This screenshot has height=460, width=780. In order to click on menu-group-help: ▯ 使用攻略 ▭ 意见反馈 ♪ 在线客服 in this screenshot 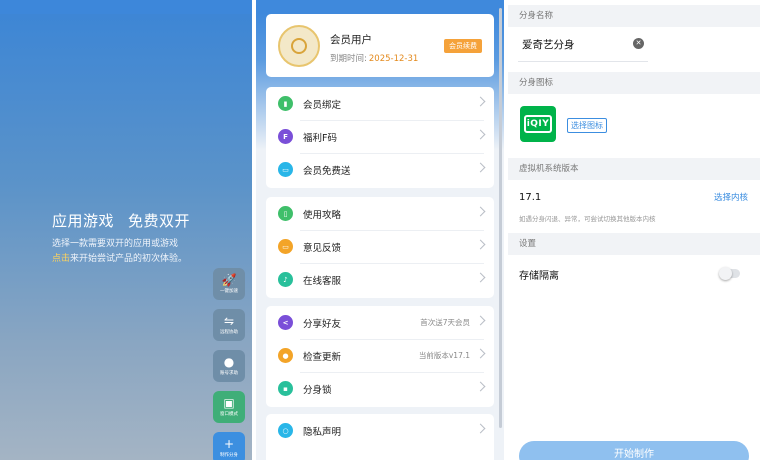, I will do `click(380, 247)`.